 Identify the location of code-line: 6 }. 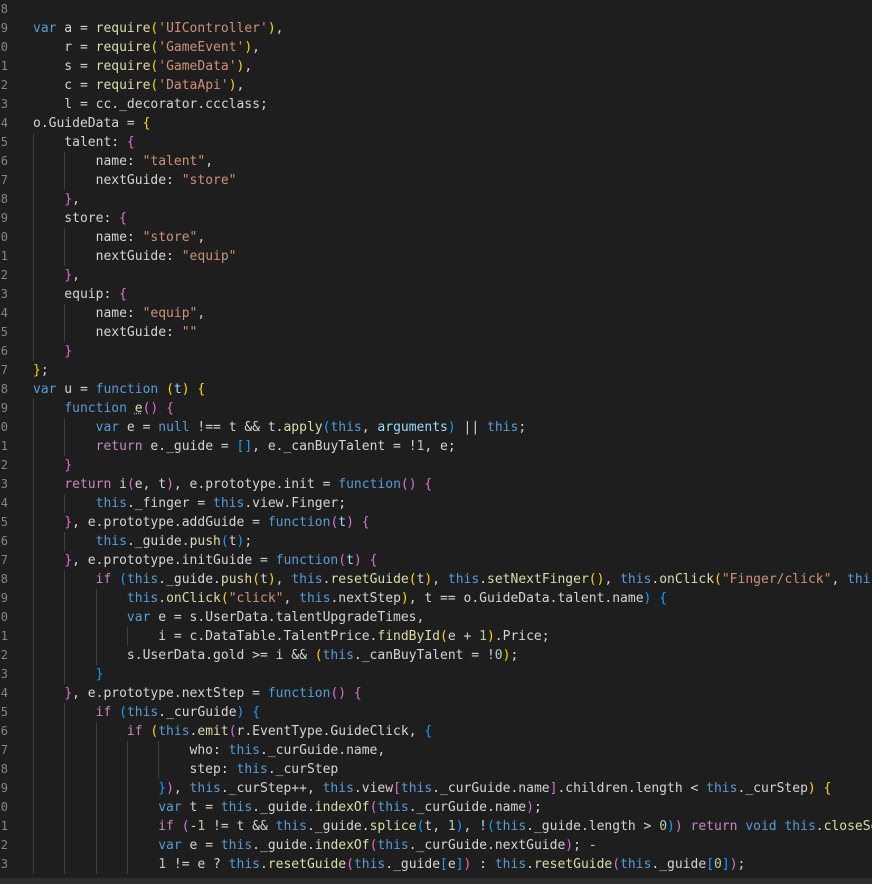
(436, 351).